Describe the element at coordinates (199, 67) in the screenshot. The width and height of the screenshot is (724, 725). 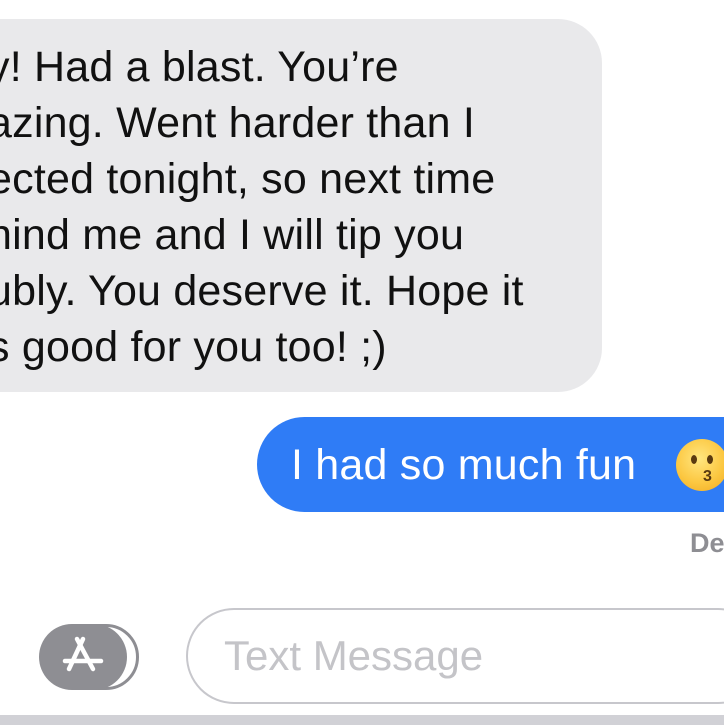
I see `received-message-line: y! Had a blast. You’re` at that location.